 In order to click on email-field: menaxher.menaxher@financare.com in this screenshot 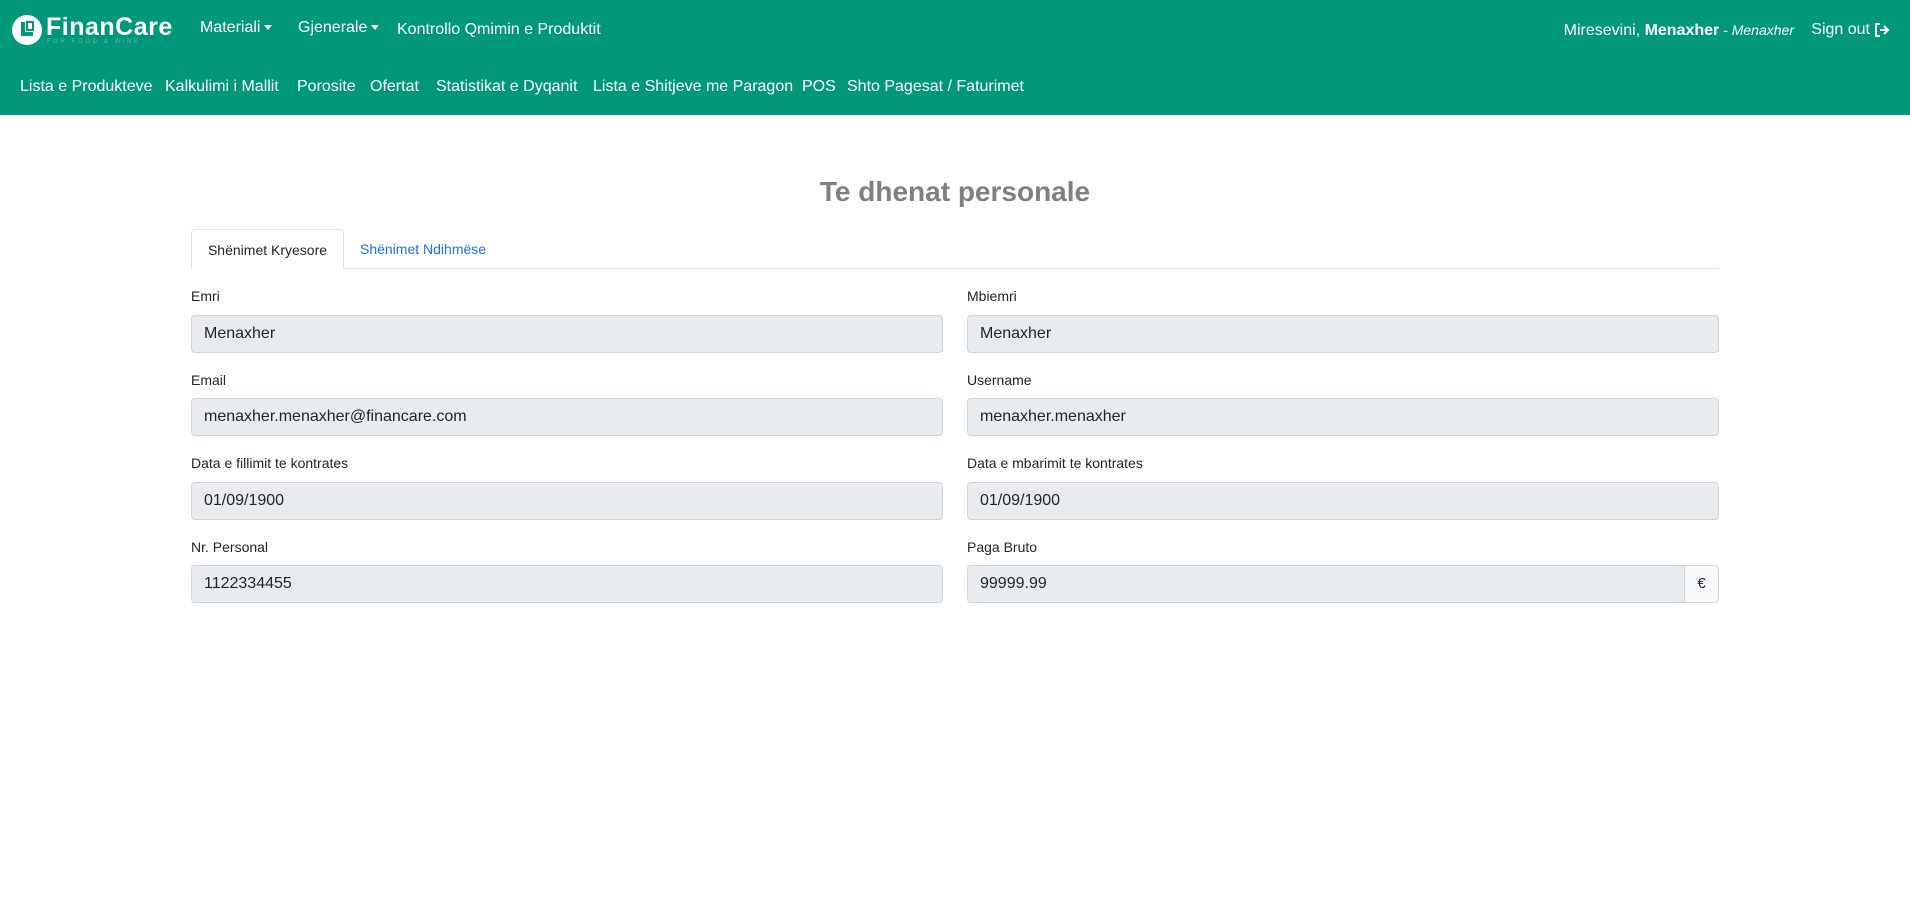, I will do `click(567, 417)`.